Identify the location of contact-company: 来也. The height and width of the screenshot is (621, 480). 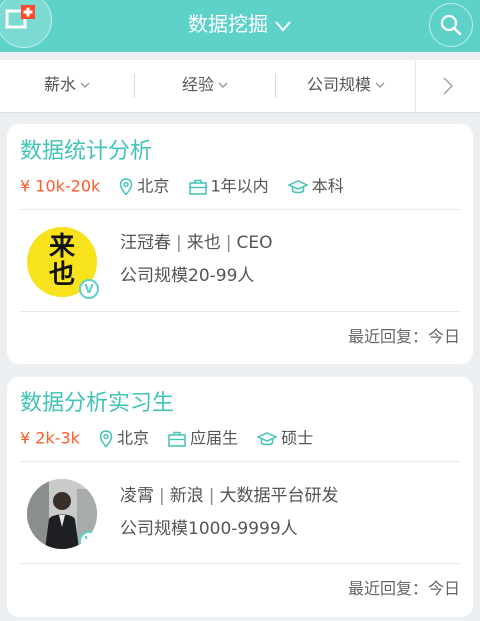
(203, 243).